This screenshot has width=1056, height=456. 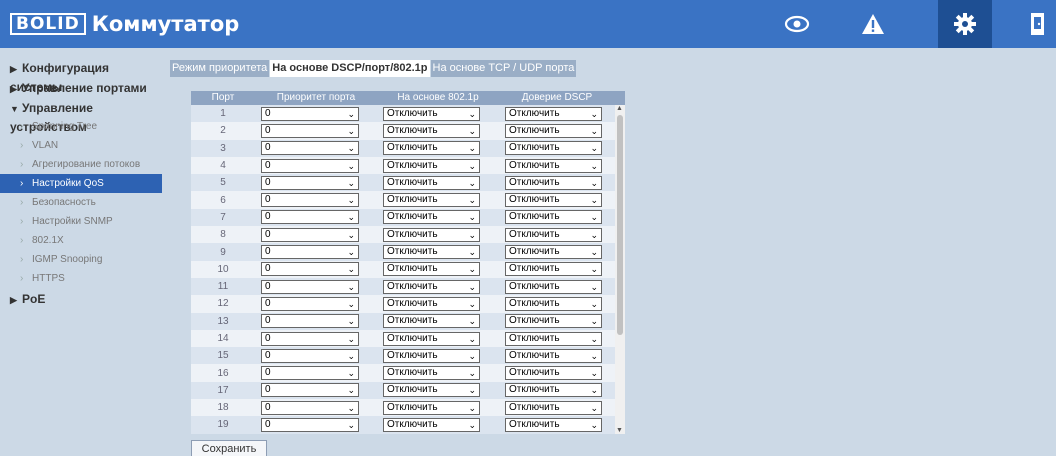 What do you see at coordinates (965, 24) in the screenshot?
I see `gear-icon` at bounding box center [965, 24].